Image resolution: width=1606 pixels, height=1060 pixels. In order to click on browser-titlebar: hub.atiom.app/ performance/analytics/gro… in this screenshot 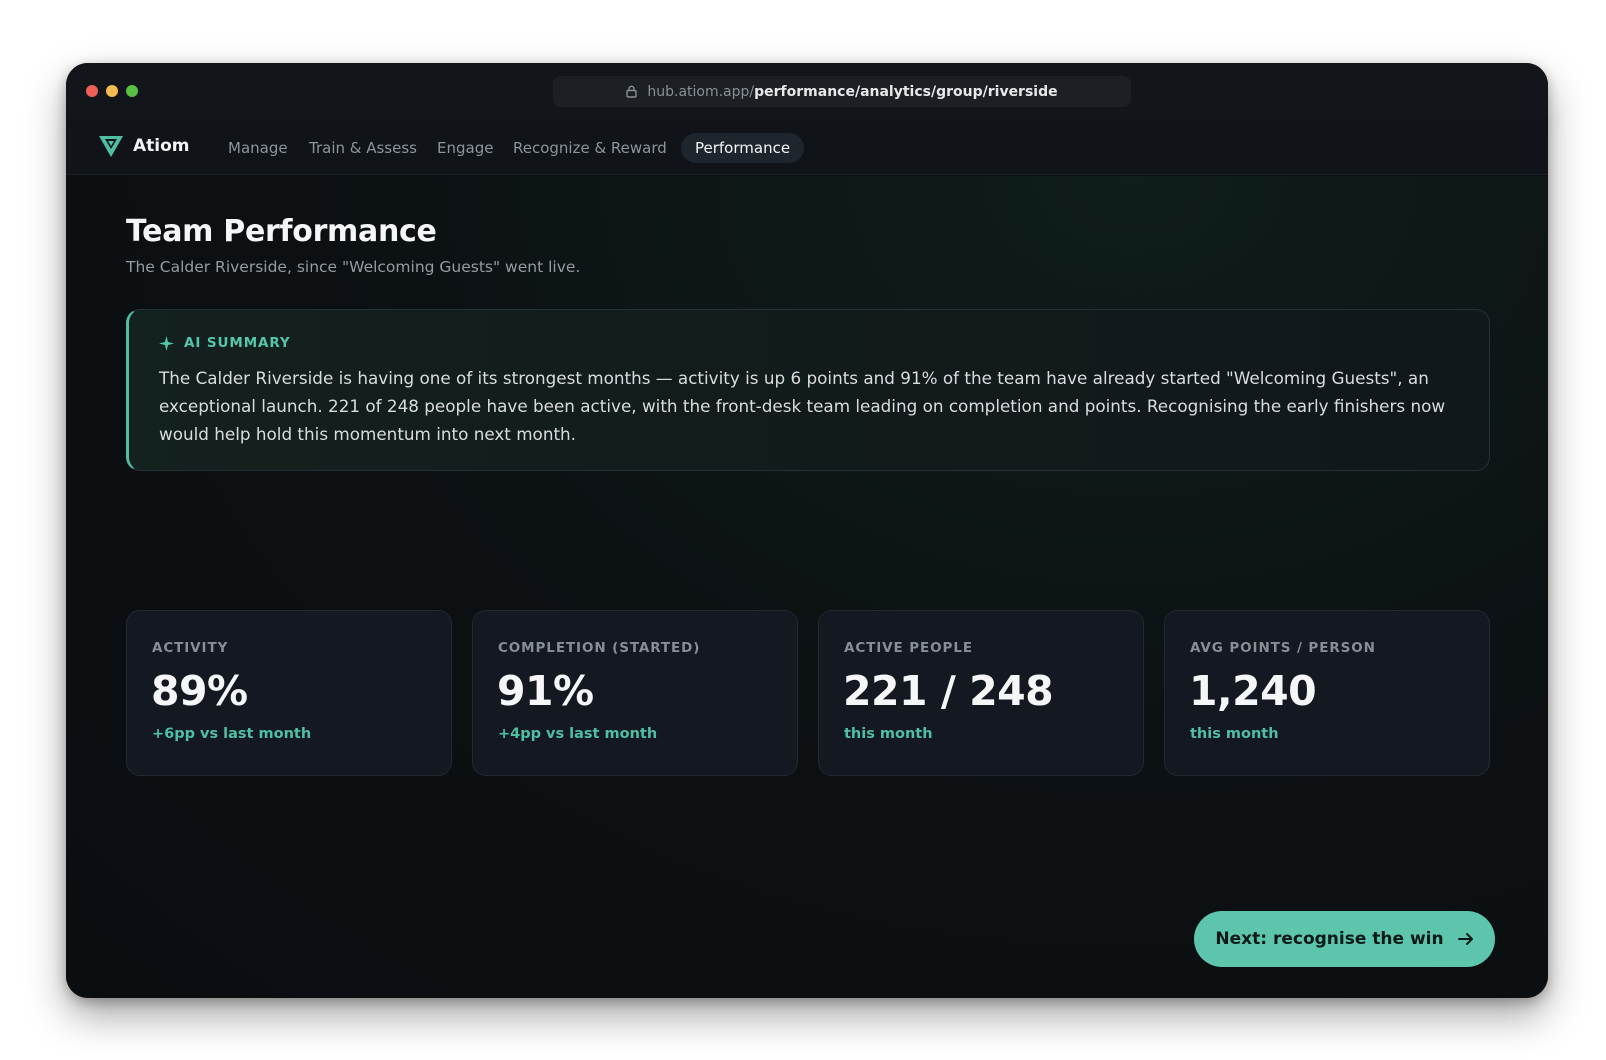, I will do `click(807, 91)`.